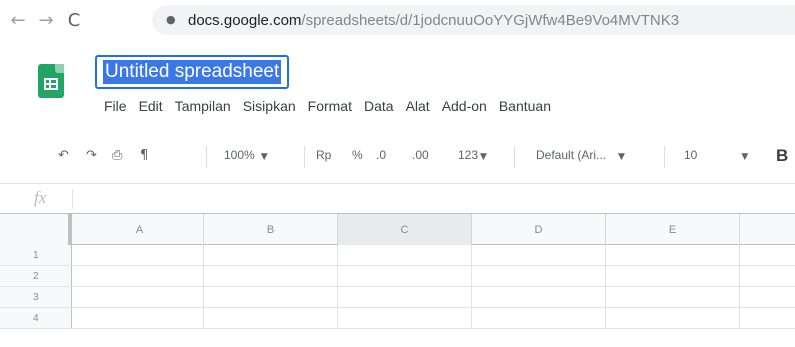  Describe the element at coordinates (74, 20) in the screenshot. I see `reload-icon: C` at that location.